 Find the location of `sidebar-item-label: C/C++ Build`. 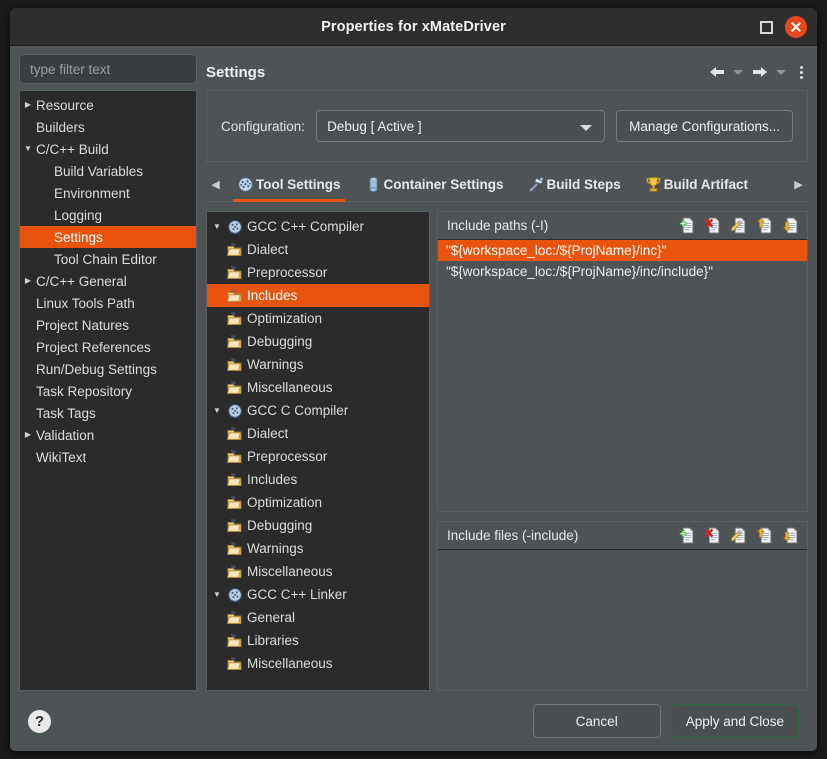

sidebar-item-label: C/C++ Build is located at coordinates (72, 149).